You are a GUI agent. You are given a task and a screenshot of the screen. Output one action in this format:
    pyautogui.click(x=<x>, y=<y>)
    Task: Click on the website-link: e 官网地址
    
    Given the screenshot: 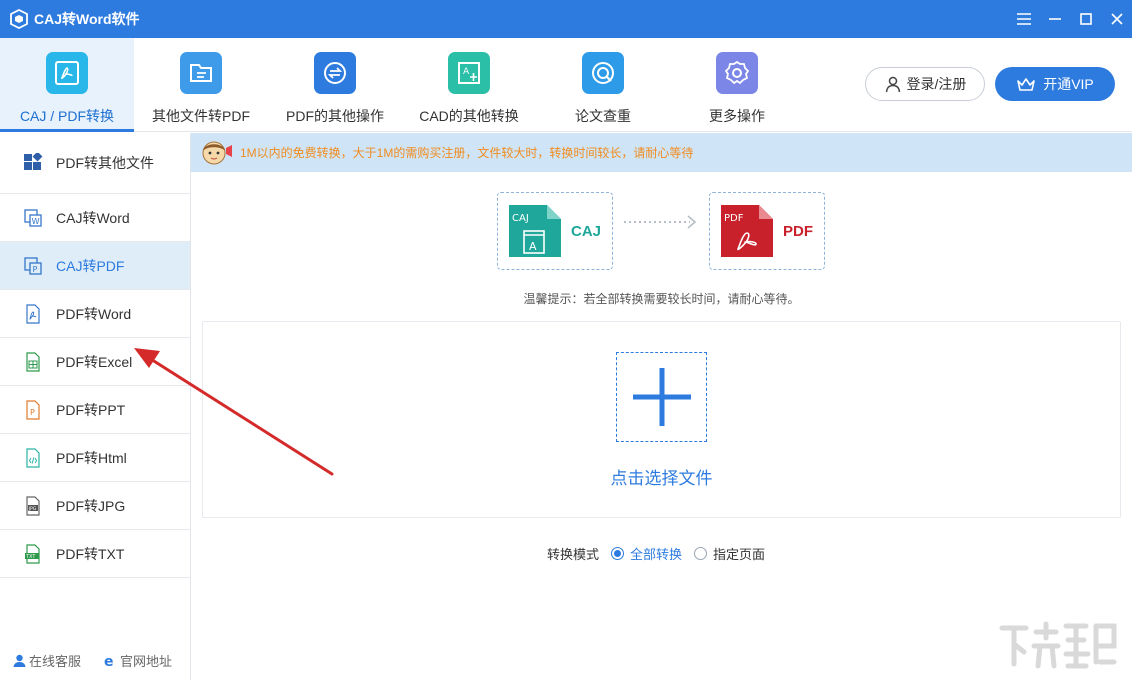 What is the action you would take?
    pyautogui.click(x=137, y=660)
    